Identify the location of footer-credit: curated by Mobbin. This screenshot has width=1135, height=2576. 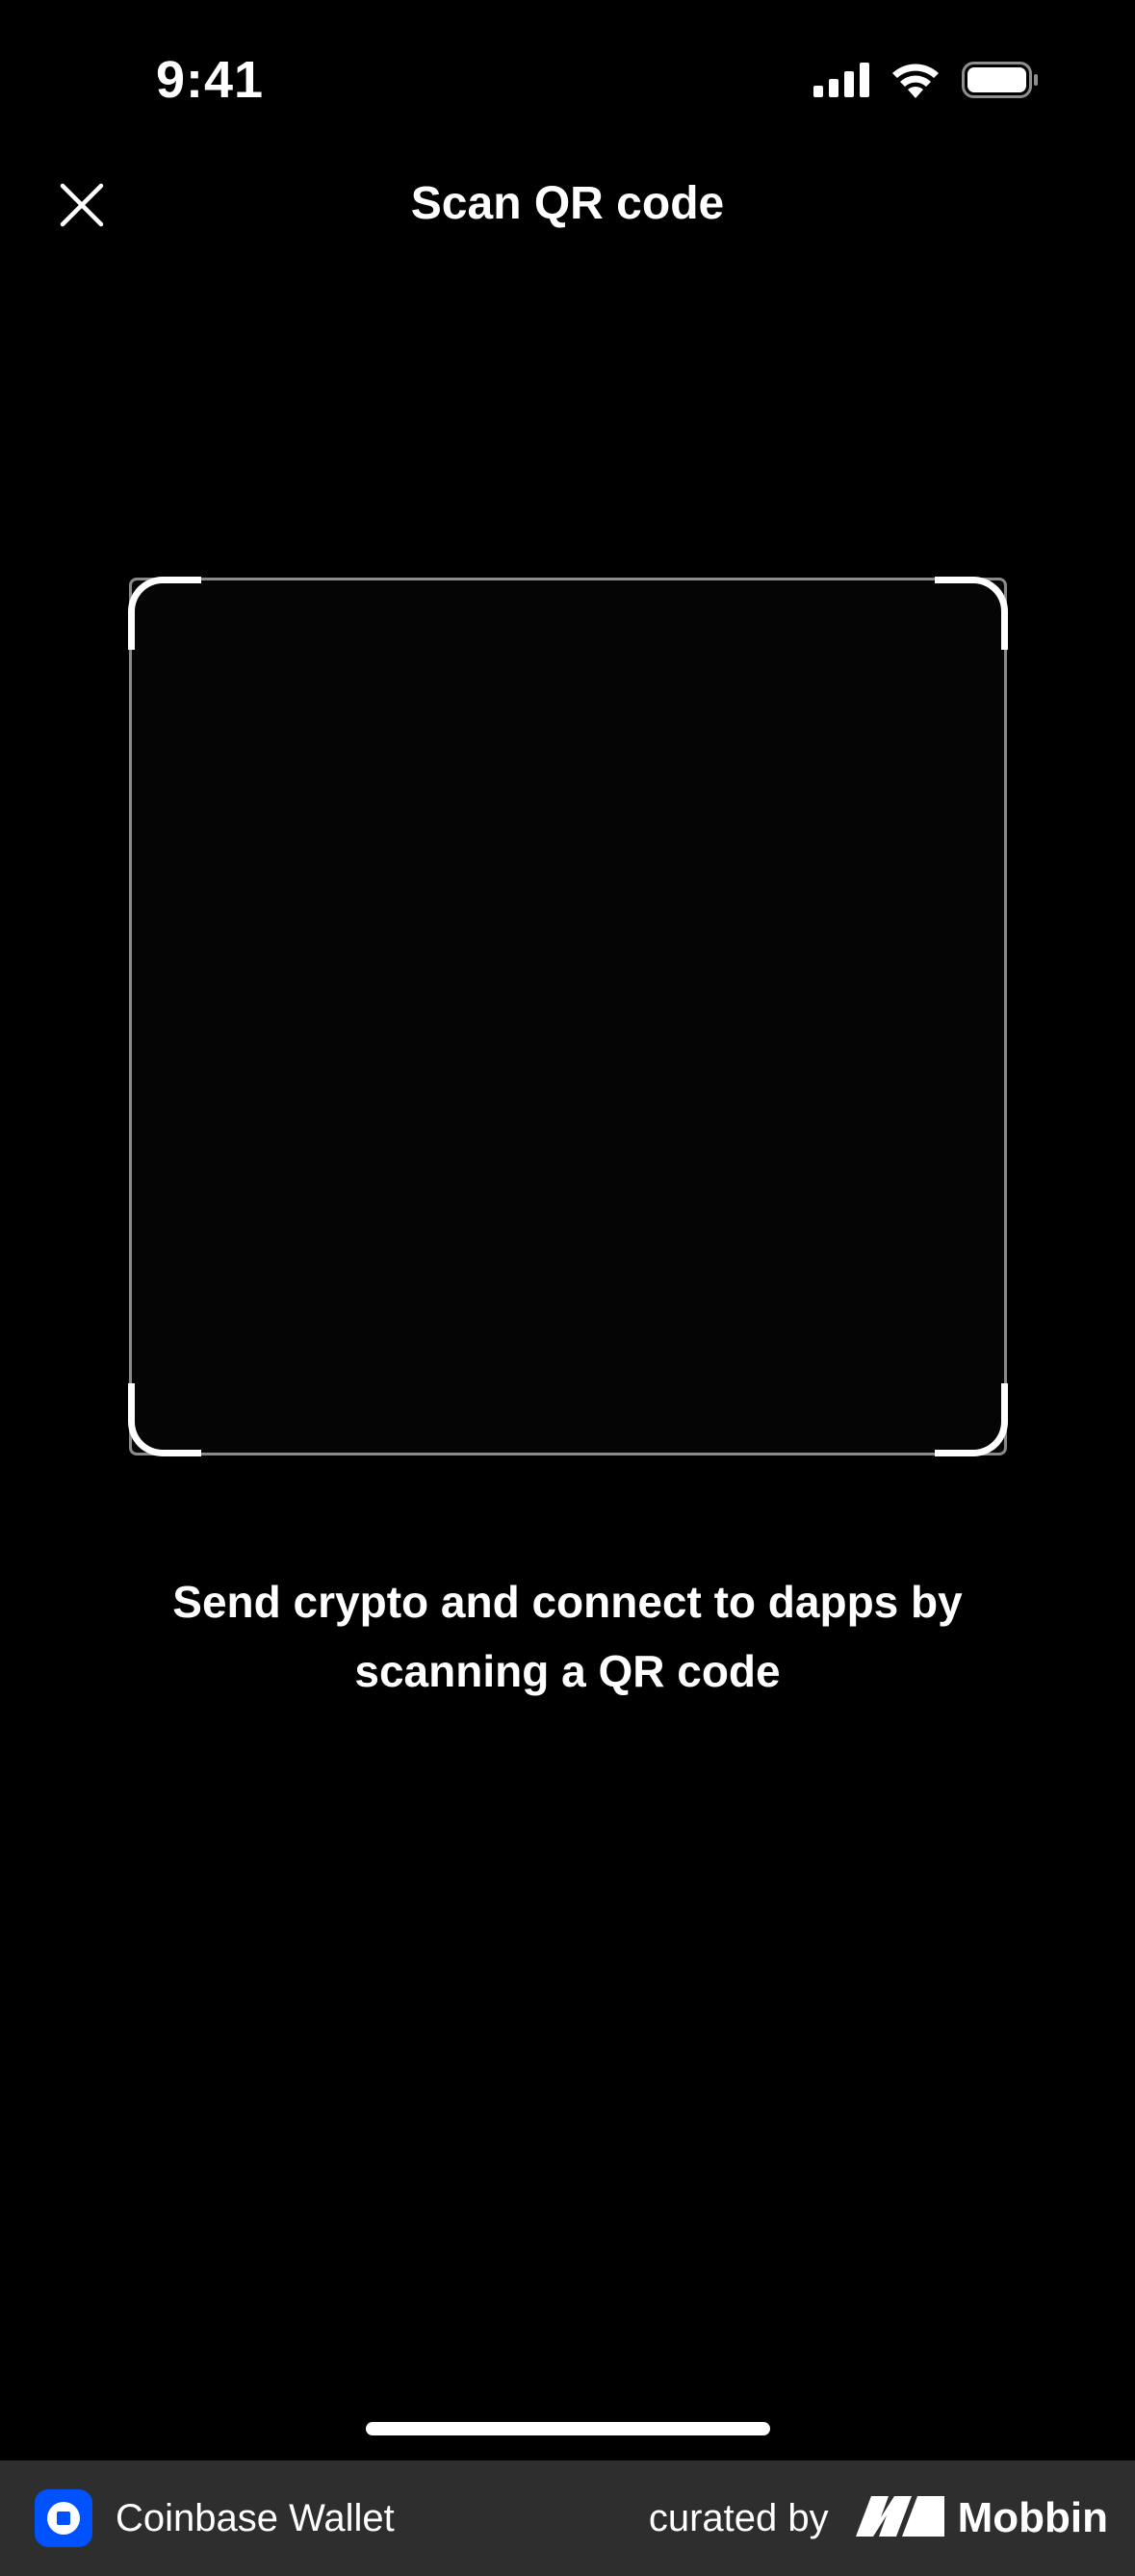
(878, 2518).